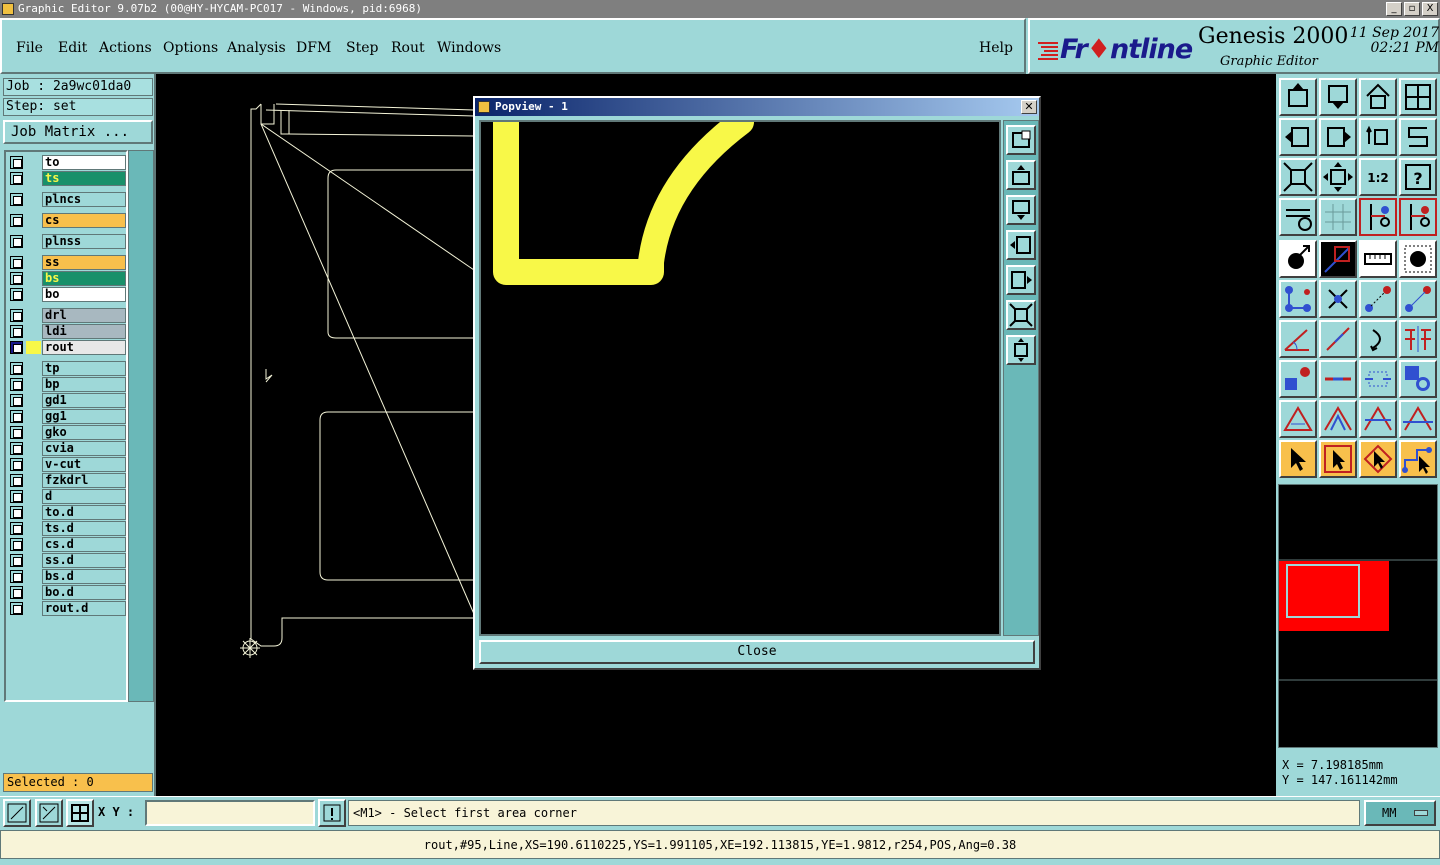 The width and height of the screenshot is (1440, 865). Describe the element at coordinates (1358, 616) in the screenshot. I see `overview-thumbnail` at that location.